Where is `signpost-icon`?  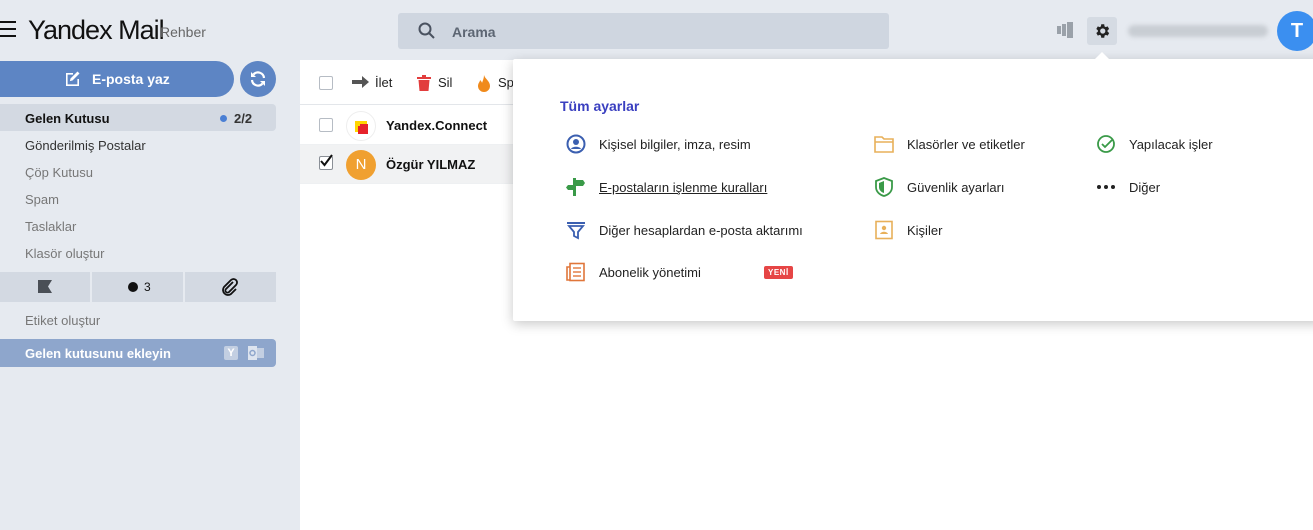 signpost-icon is located at coordinates (575, 187).